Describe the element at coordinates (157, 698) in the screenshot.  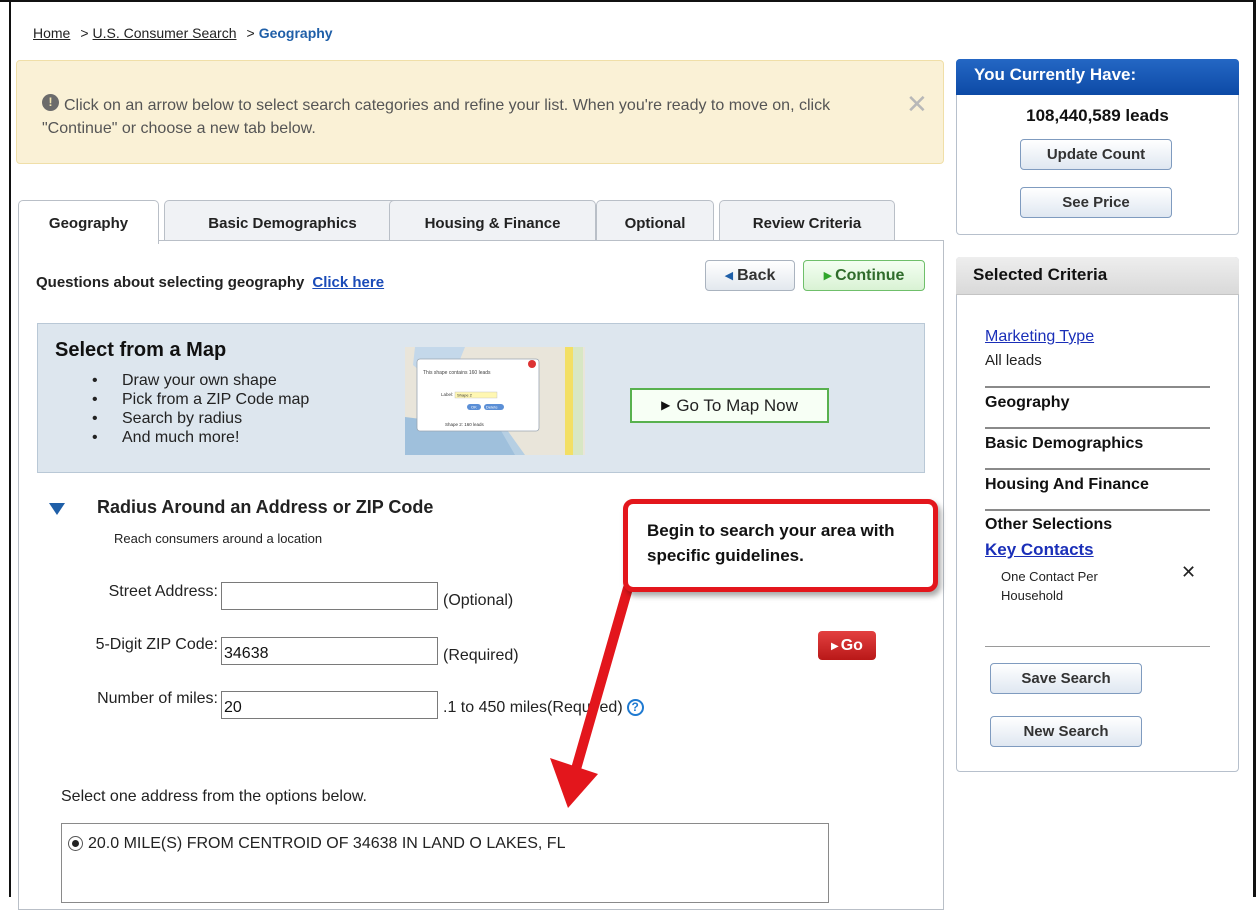
I see `miles-label: Number of miles:` at that location.